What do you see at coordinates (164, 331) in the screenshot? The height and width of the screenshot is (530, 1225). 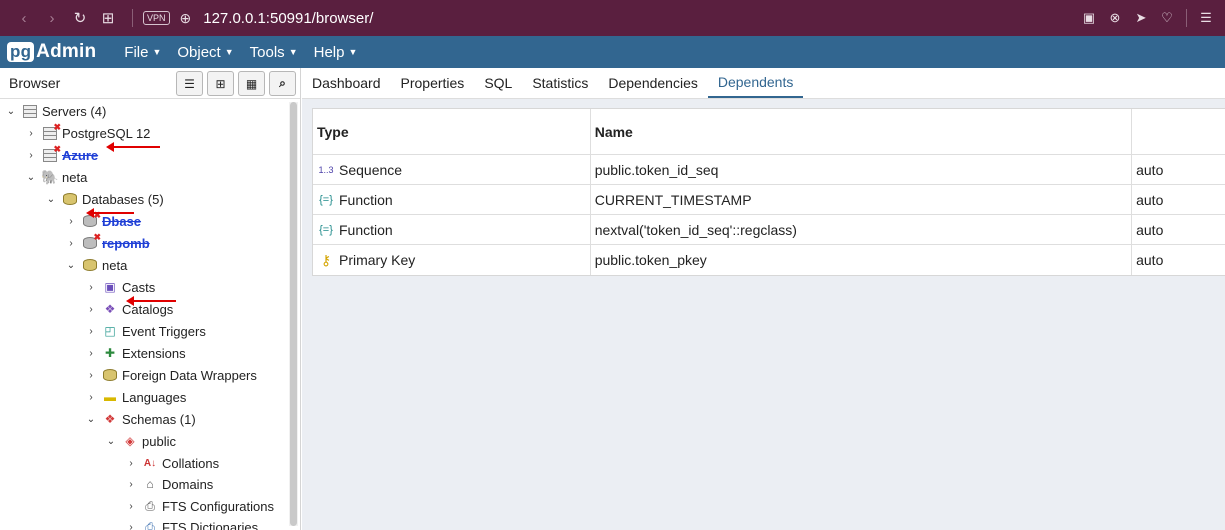 I see `tree-node-label: Event Triggers` at bounding box center [164, 331].